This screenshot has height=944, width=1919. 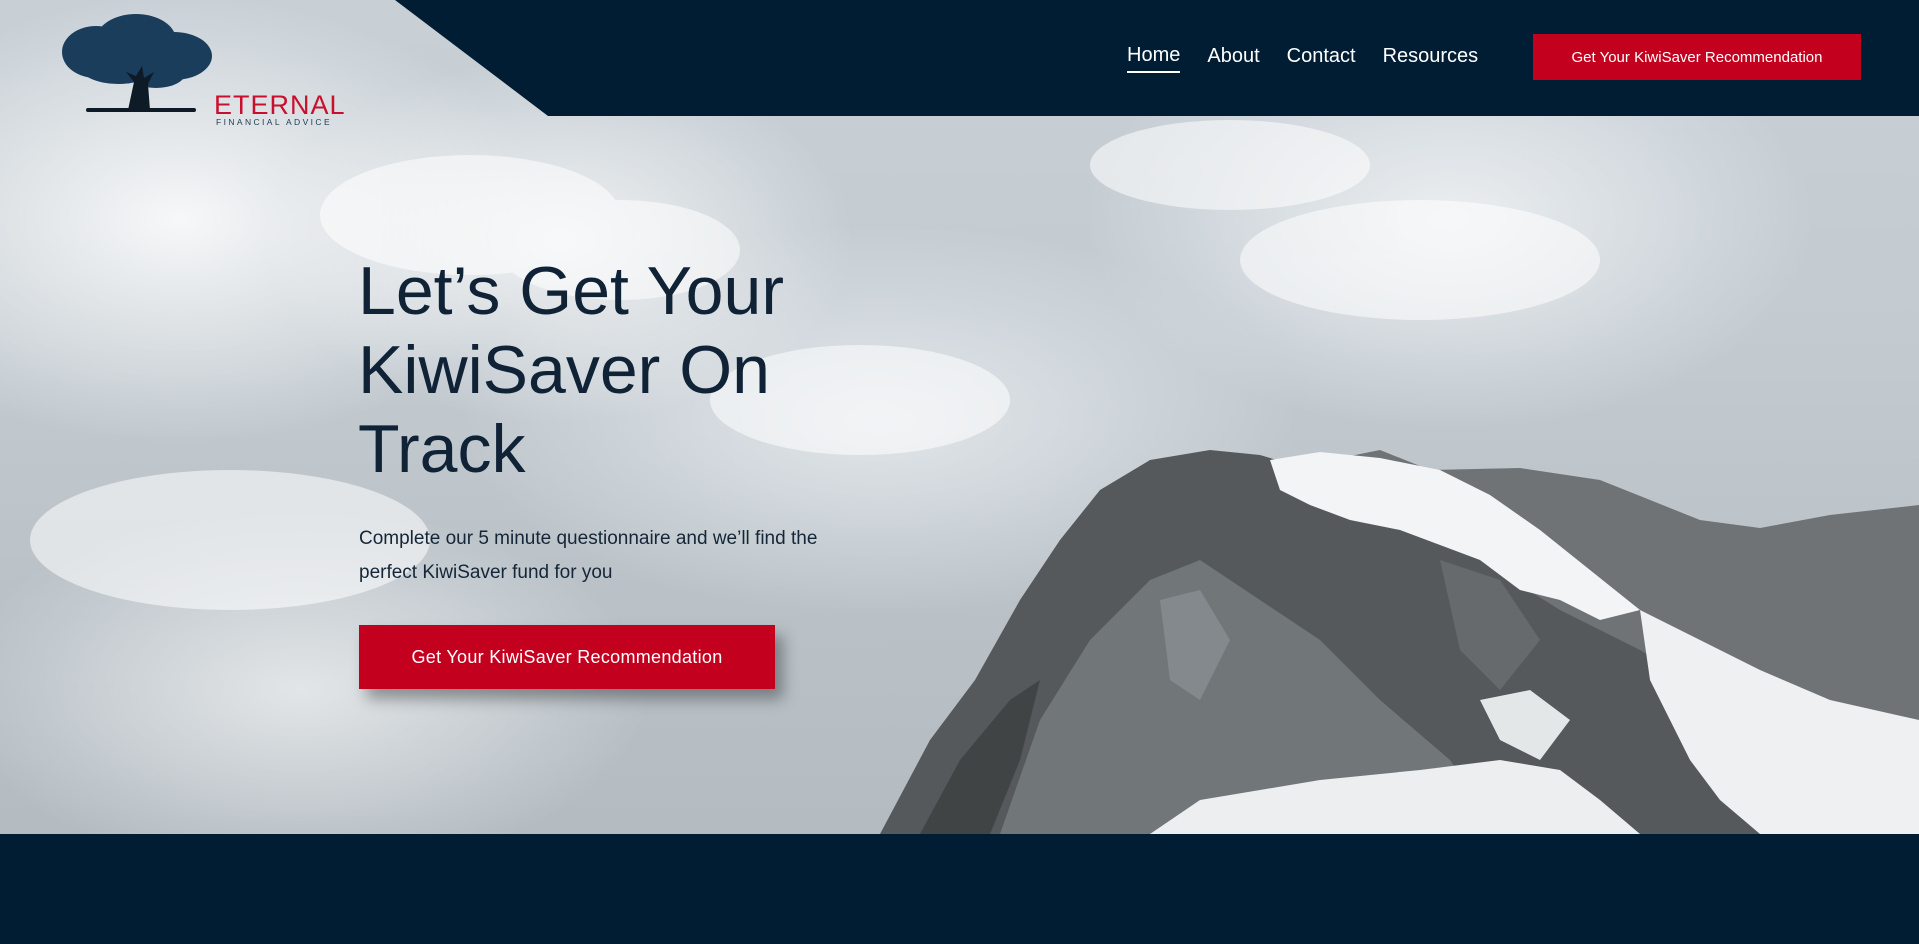 I want to click on hero-title: Let’s Get Your KiwiSaver On Track, so click(x=668, y=370).